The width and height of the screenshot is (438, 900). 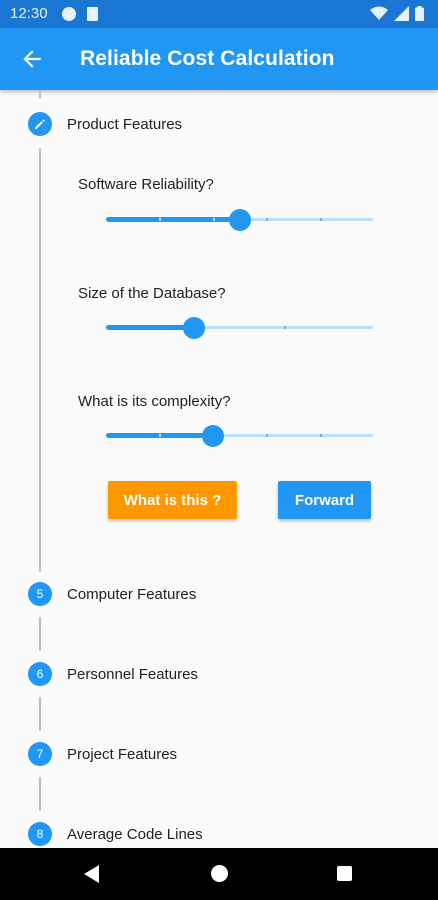 I want to click on software-reliability-slider, so click(x=239, y=220).